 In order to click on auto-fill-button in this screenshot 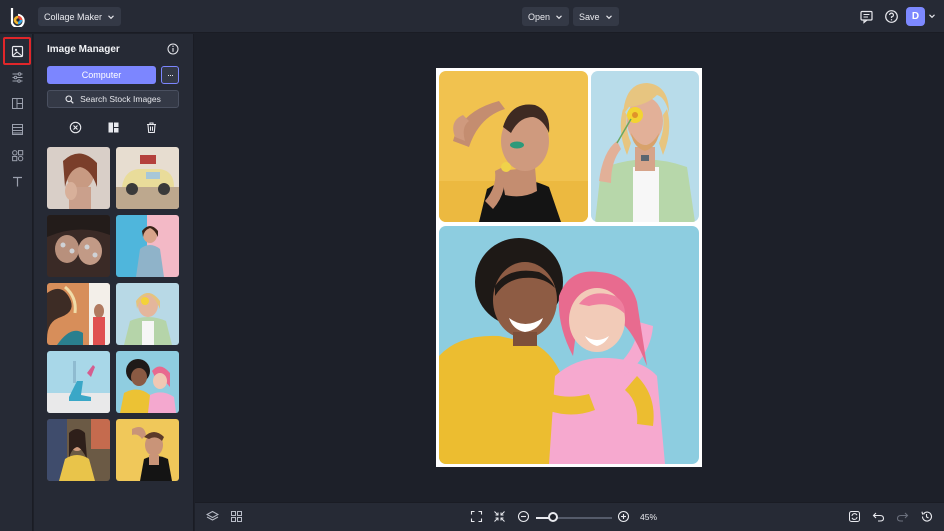, I will do `click(113, 127)`.